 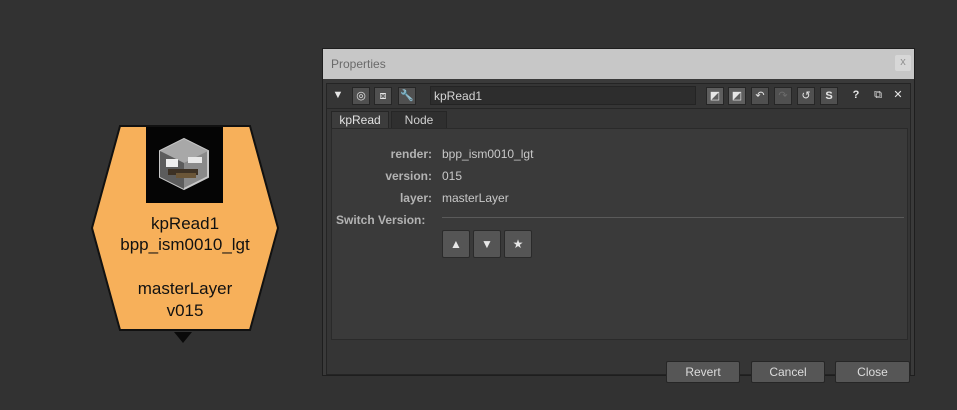 What do you see at coordinates (783, 96) in the screenshot?
I see `redo-icon: ↷` at bounding box center [783, 96].